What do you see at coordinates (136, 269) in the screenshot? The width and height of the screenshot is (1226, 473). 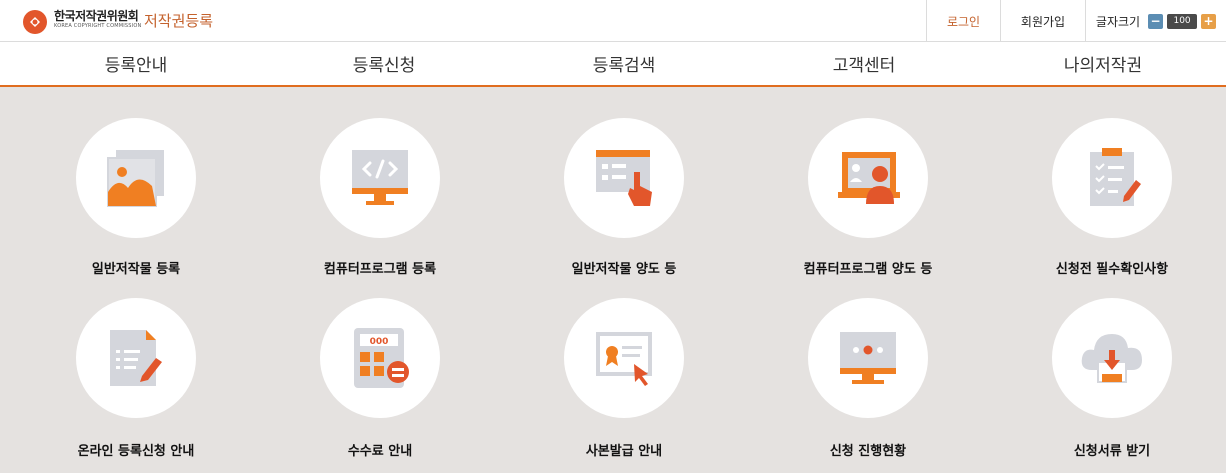 I see `service-label: 일반저작물 등록` at bounding box center [136, 269].